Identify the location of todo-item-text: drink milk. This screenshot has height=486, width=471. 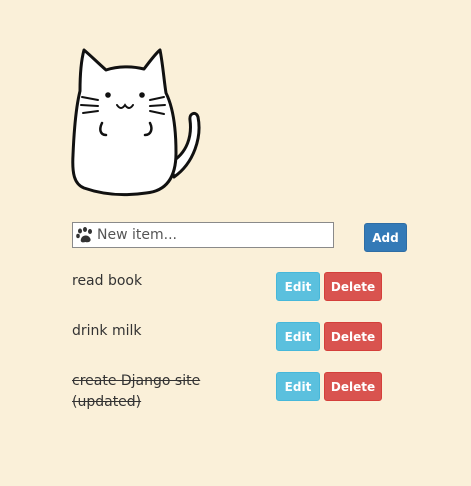
(107, 331).